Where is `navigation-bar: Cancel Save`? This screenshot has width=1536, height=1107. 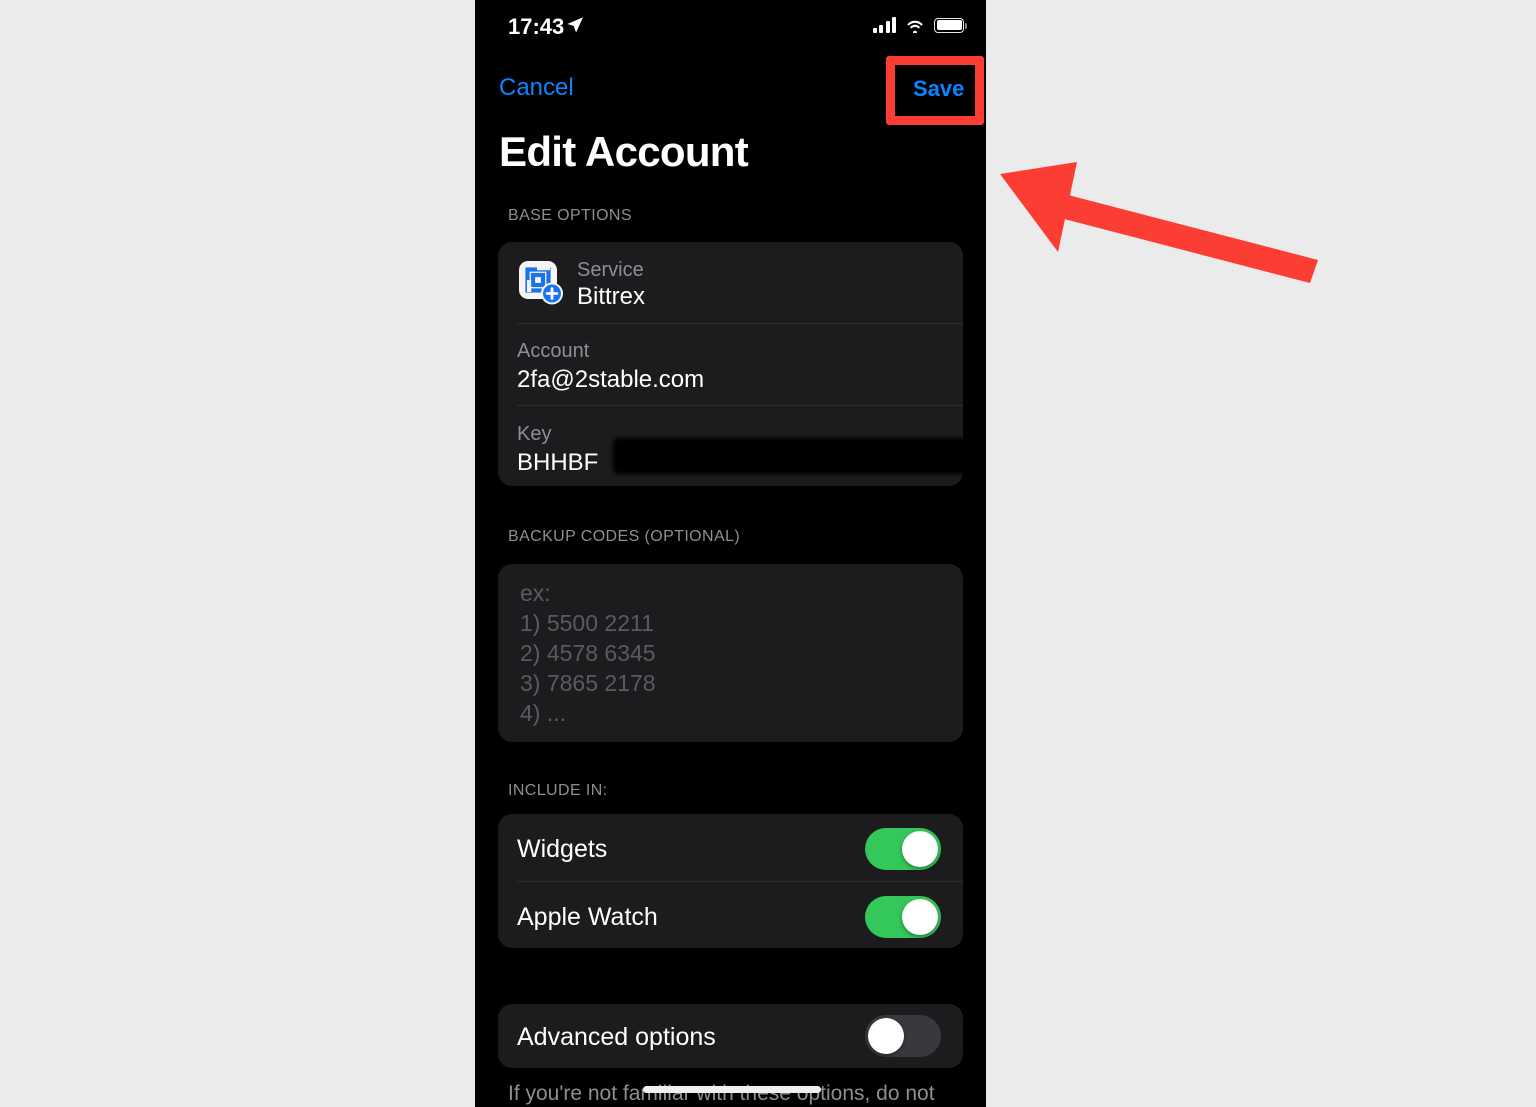 navigation-bar: Cancel Save is located at coordinates (730, 89).